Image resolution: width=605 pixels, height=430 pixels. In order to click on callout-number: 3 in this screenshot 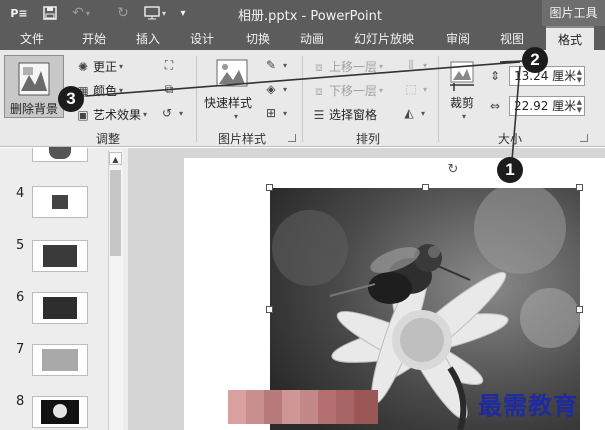, I will do `click(71, 99)`.